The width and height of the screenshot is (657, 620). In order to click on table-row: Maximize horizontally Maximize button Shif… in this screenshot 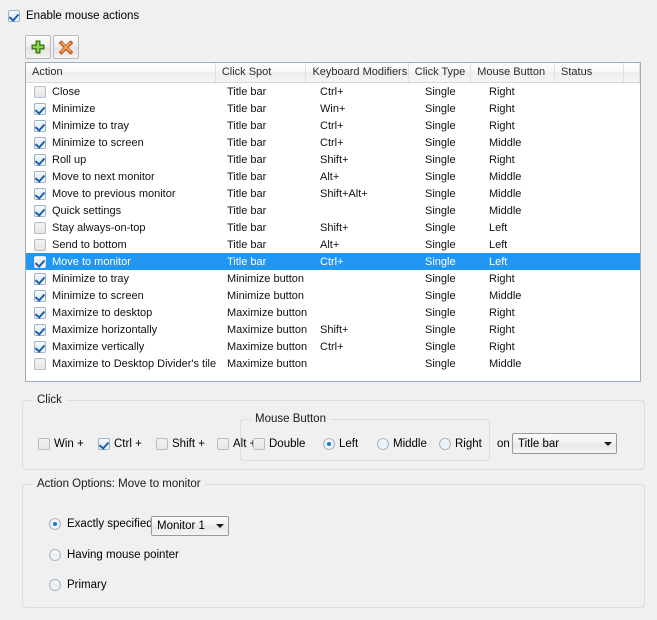, I will do `click(333, 329)`.